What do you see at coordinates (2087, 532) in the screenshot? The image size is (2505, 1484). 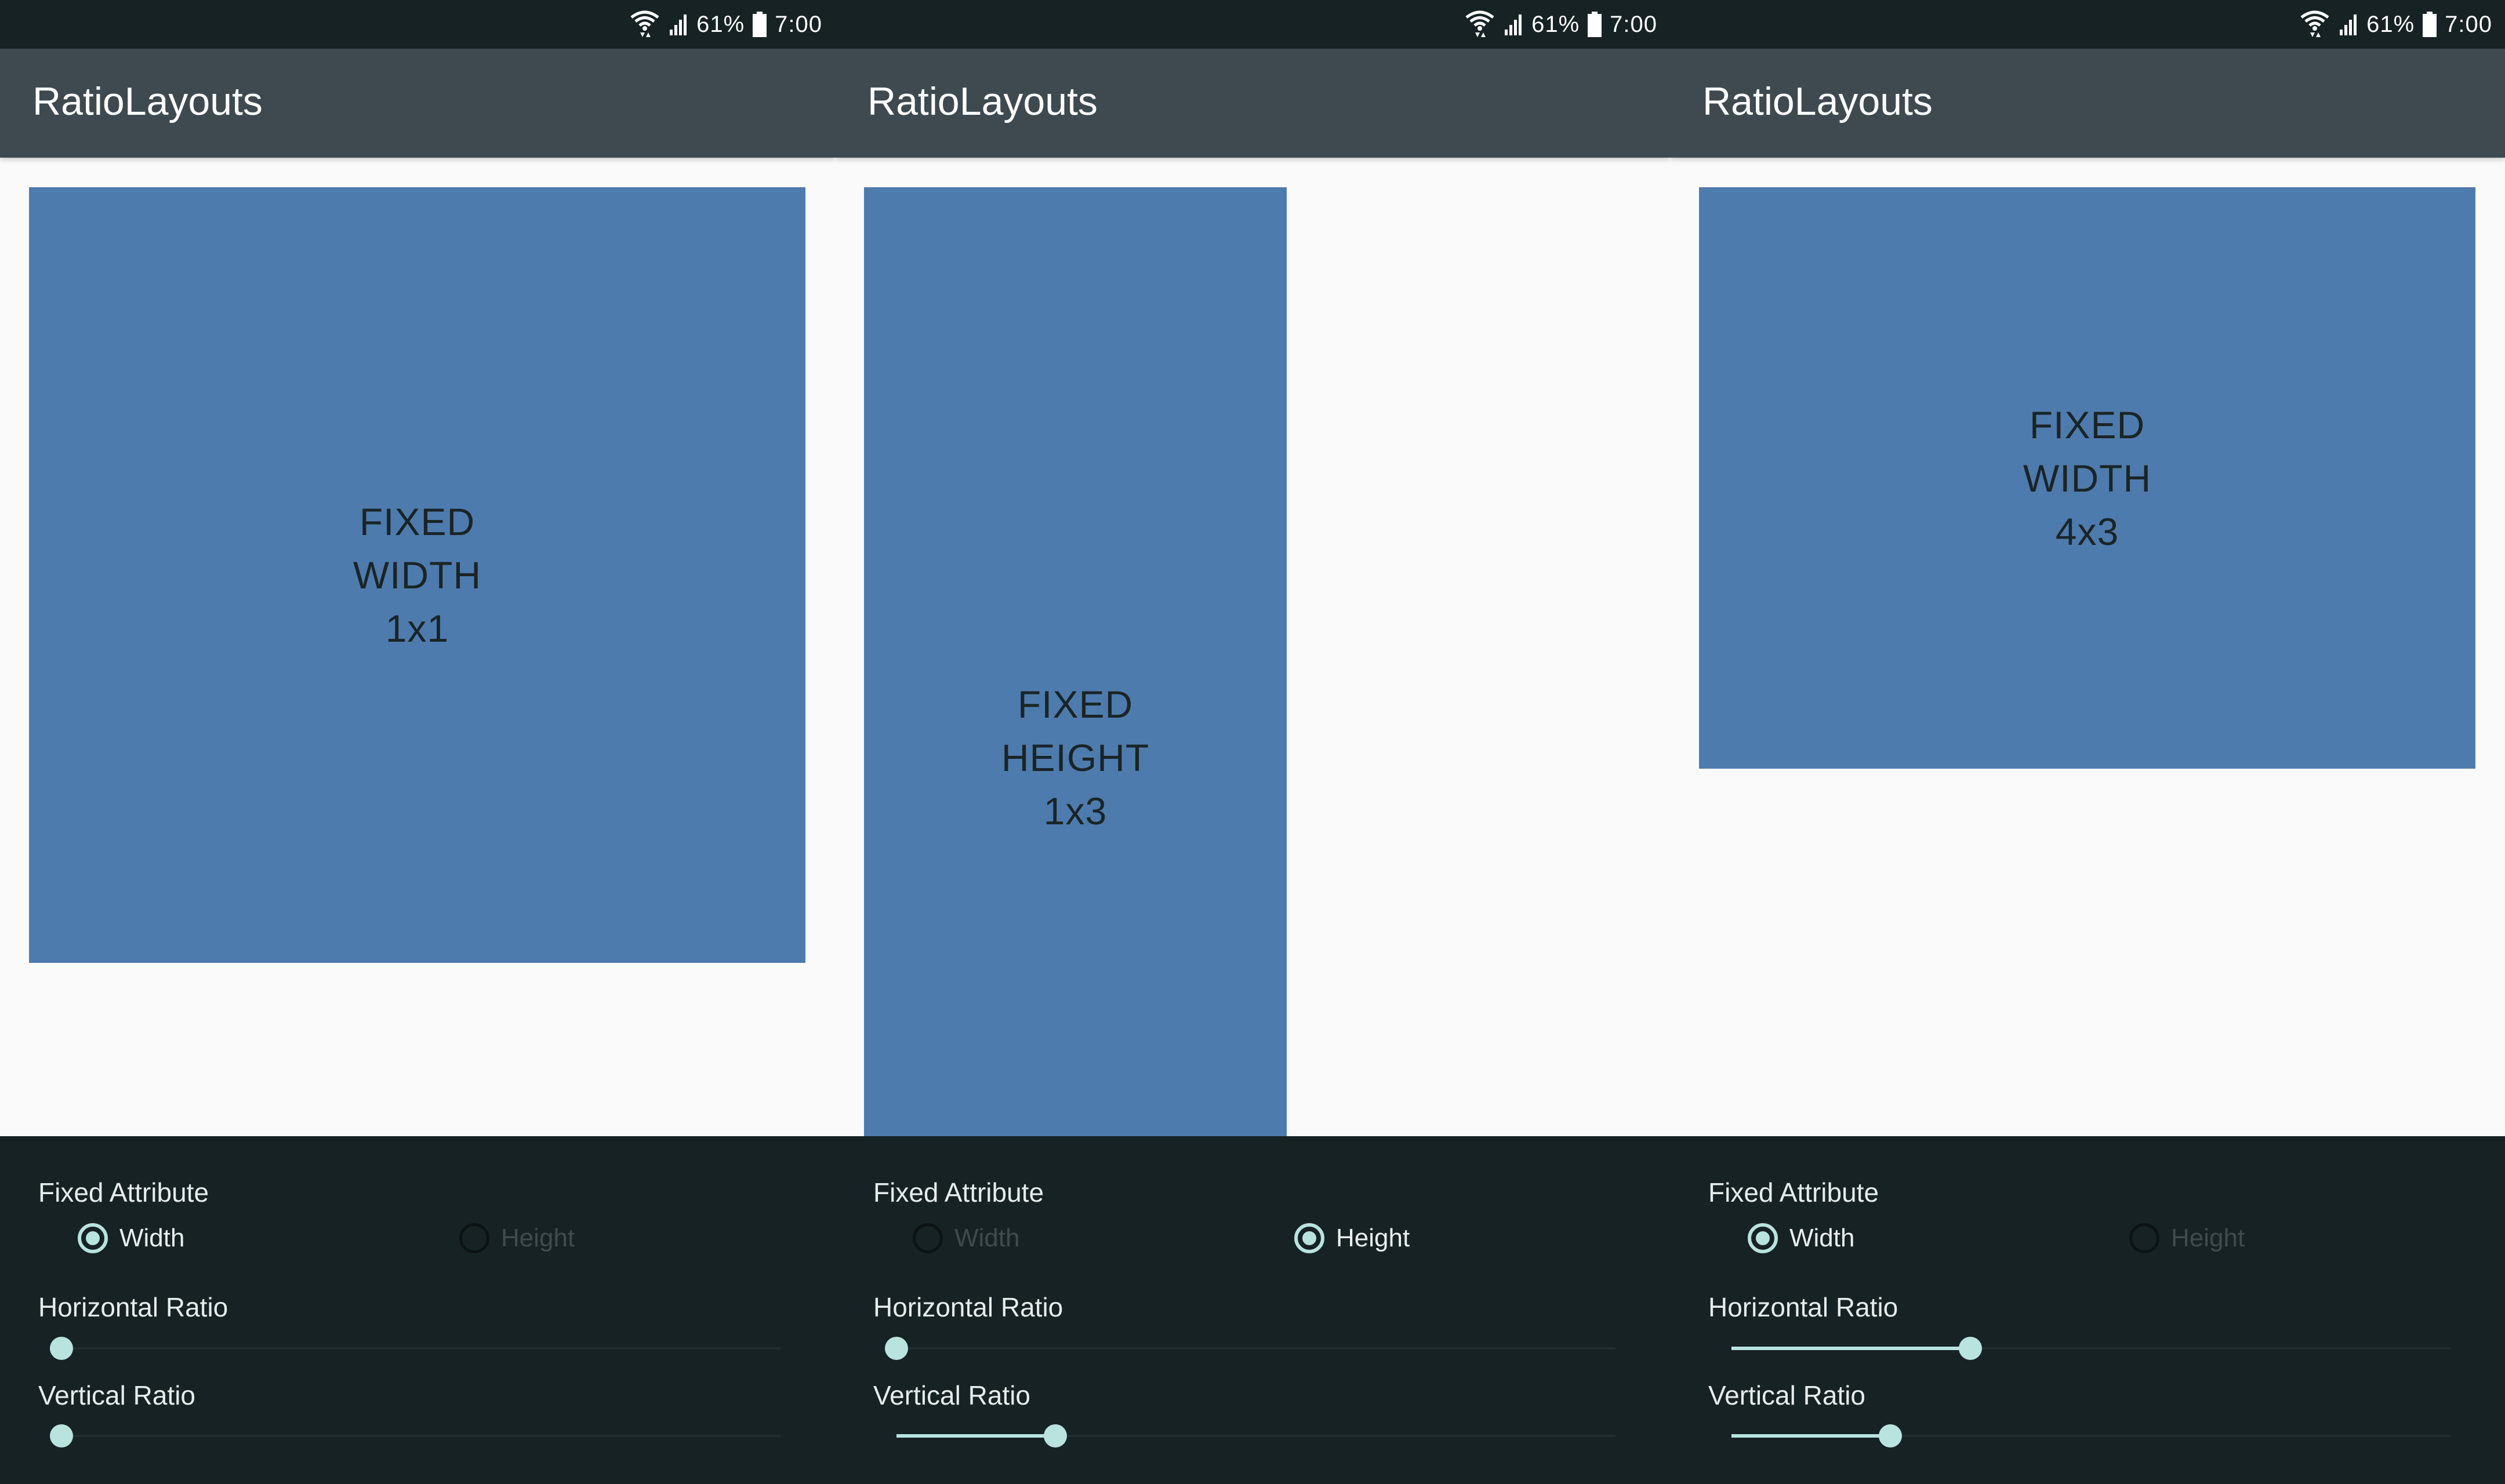 I see `ratio-label-line: 4x3` at bounding box center [2087, 532].